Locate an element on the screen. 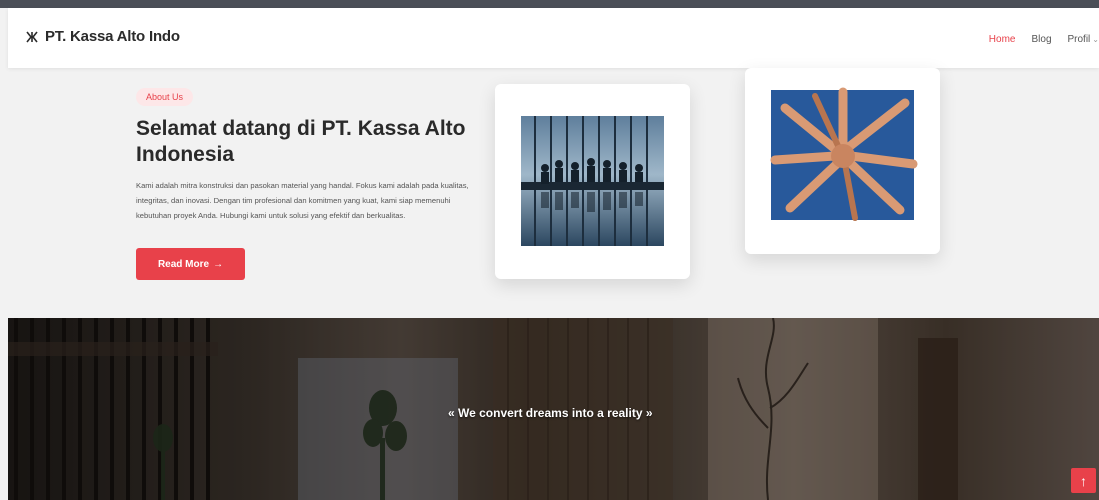 The width and height of the screenshot is (1099, 500). logo-icon is located at coordinates (32, 36).